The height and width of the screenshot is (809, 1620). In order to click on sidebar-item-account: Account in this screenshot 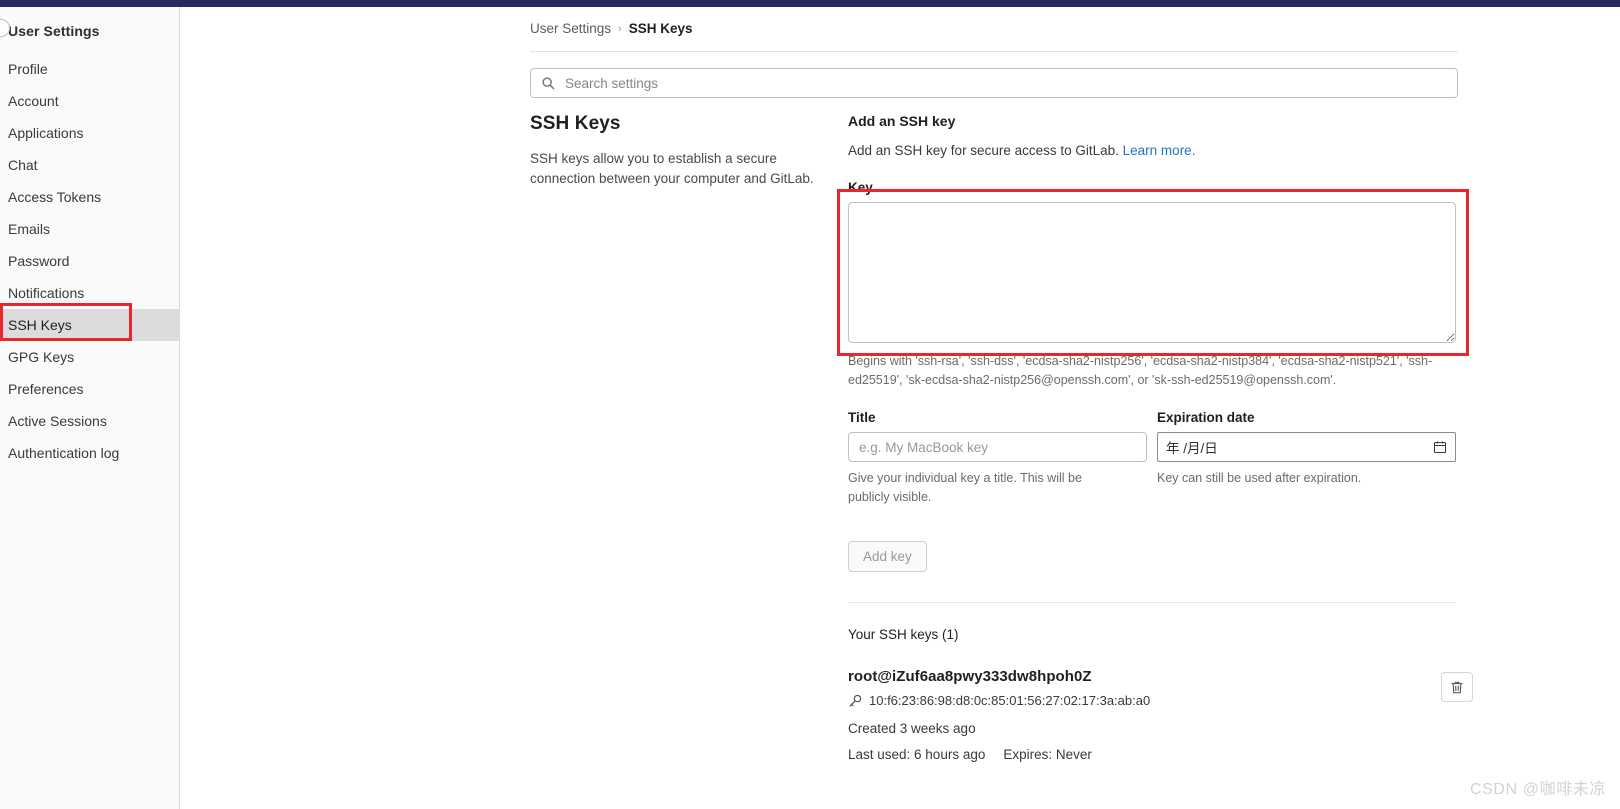, I will do `click(89, 101)`.